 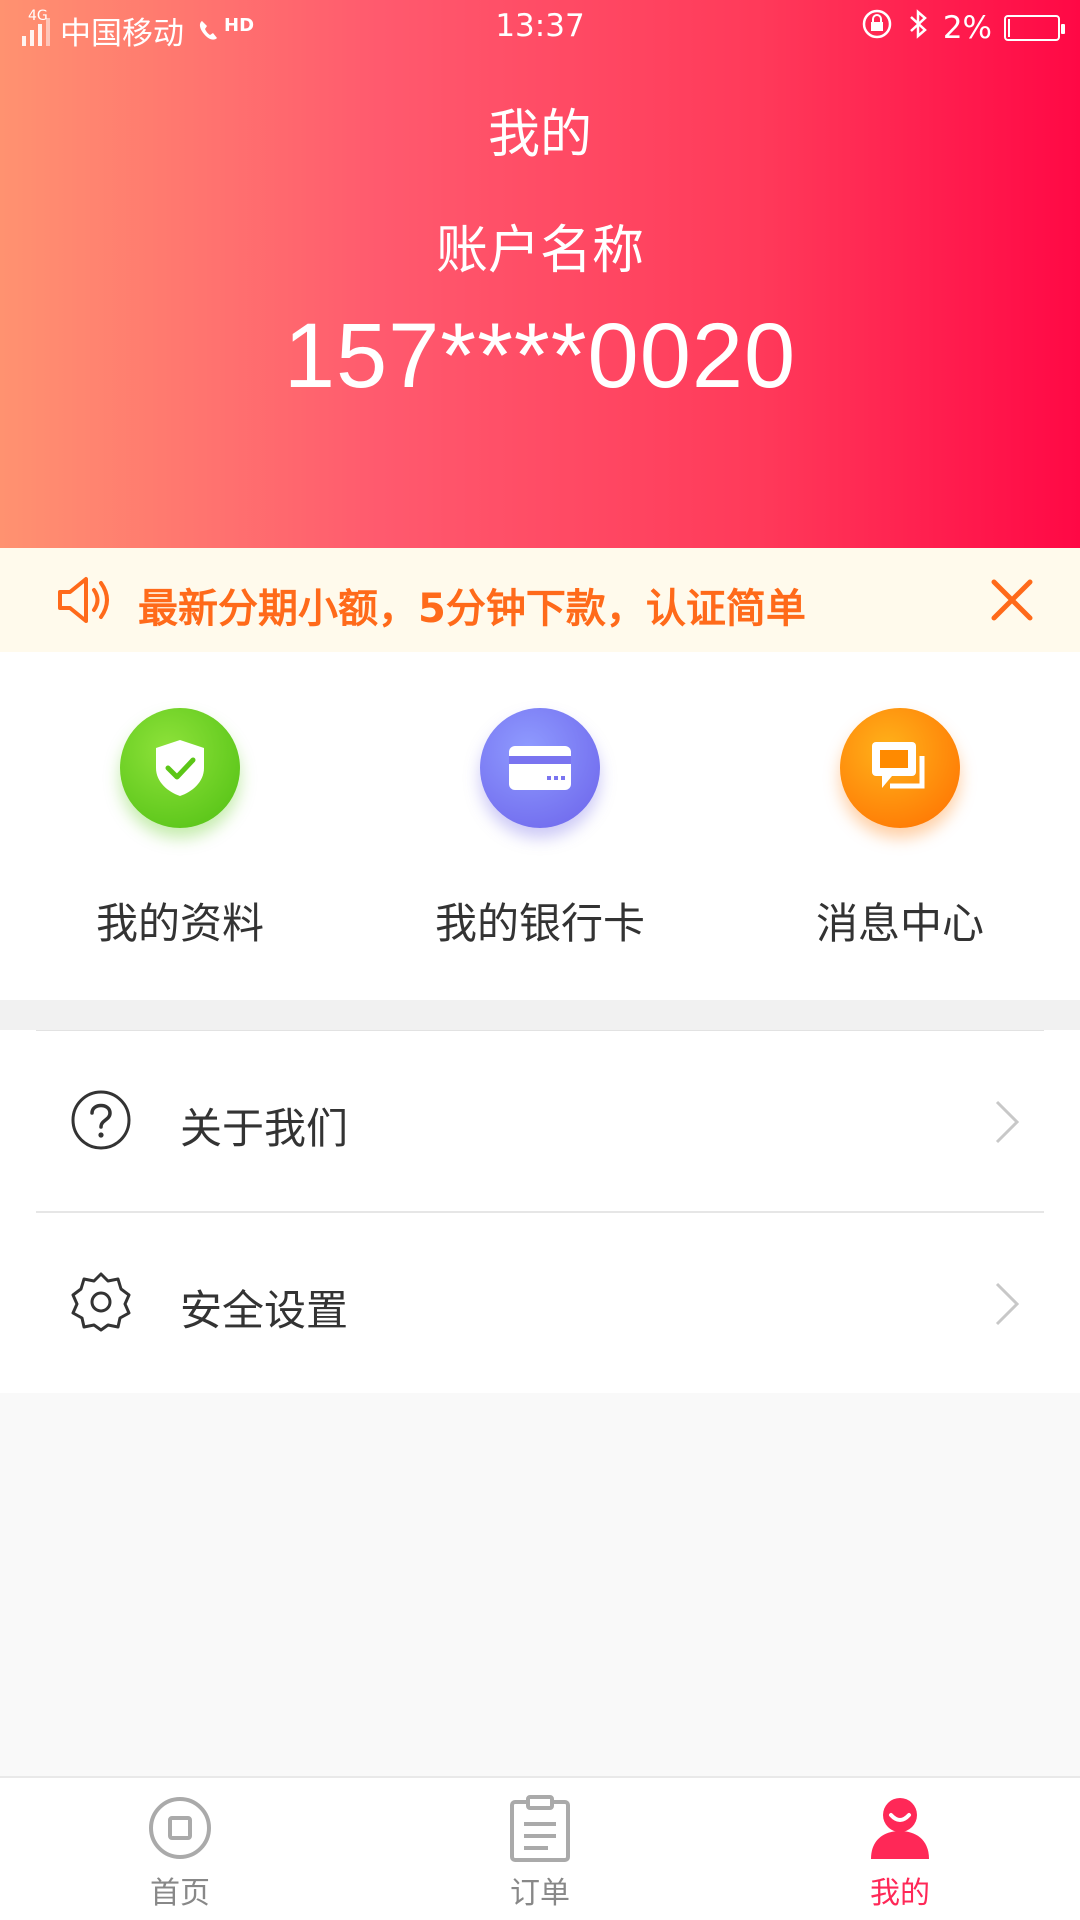 I want to click on tab-home: 首页, so click(x=180, y=1852).